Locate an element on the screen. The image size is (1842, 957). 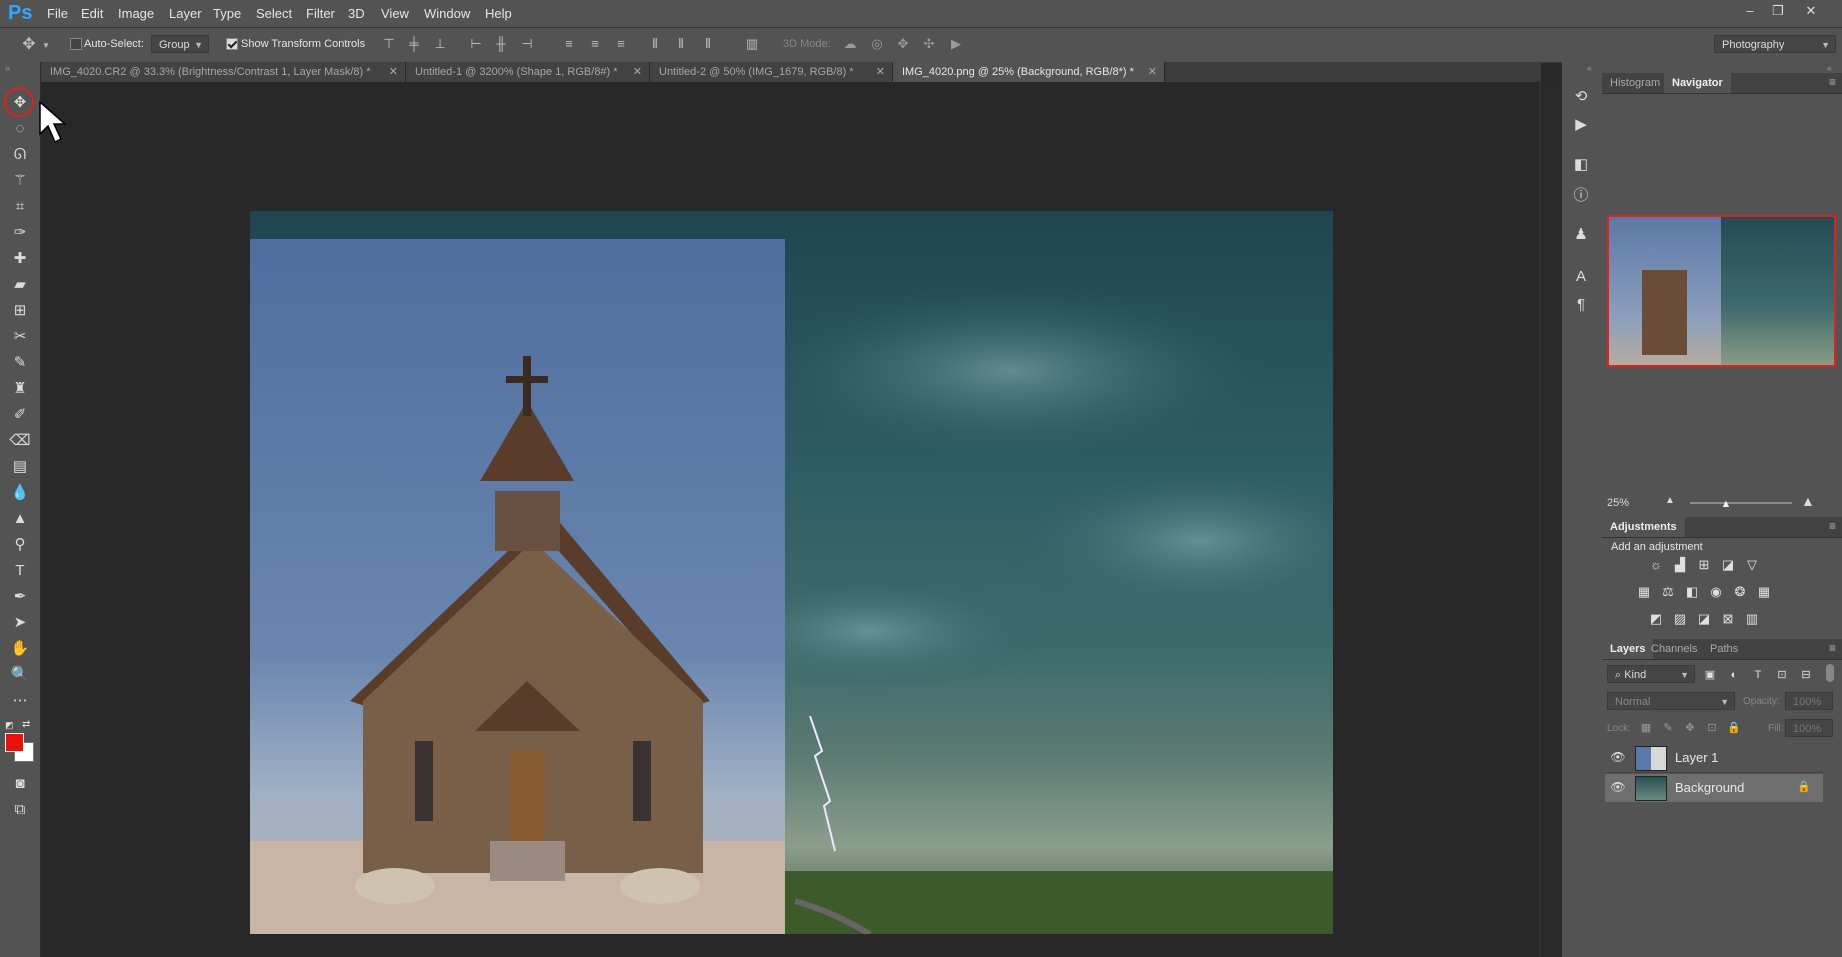
brush-tool-icon: ✎ is located at coordinates (20, 363).